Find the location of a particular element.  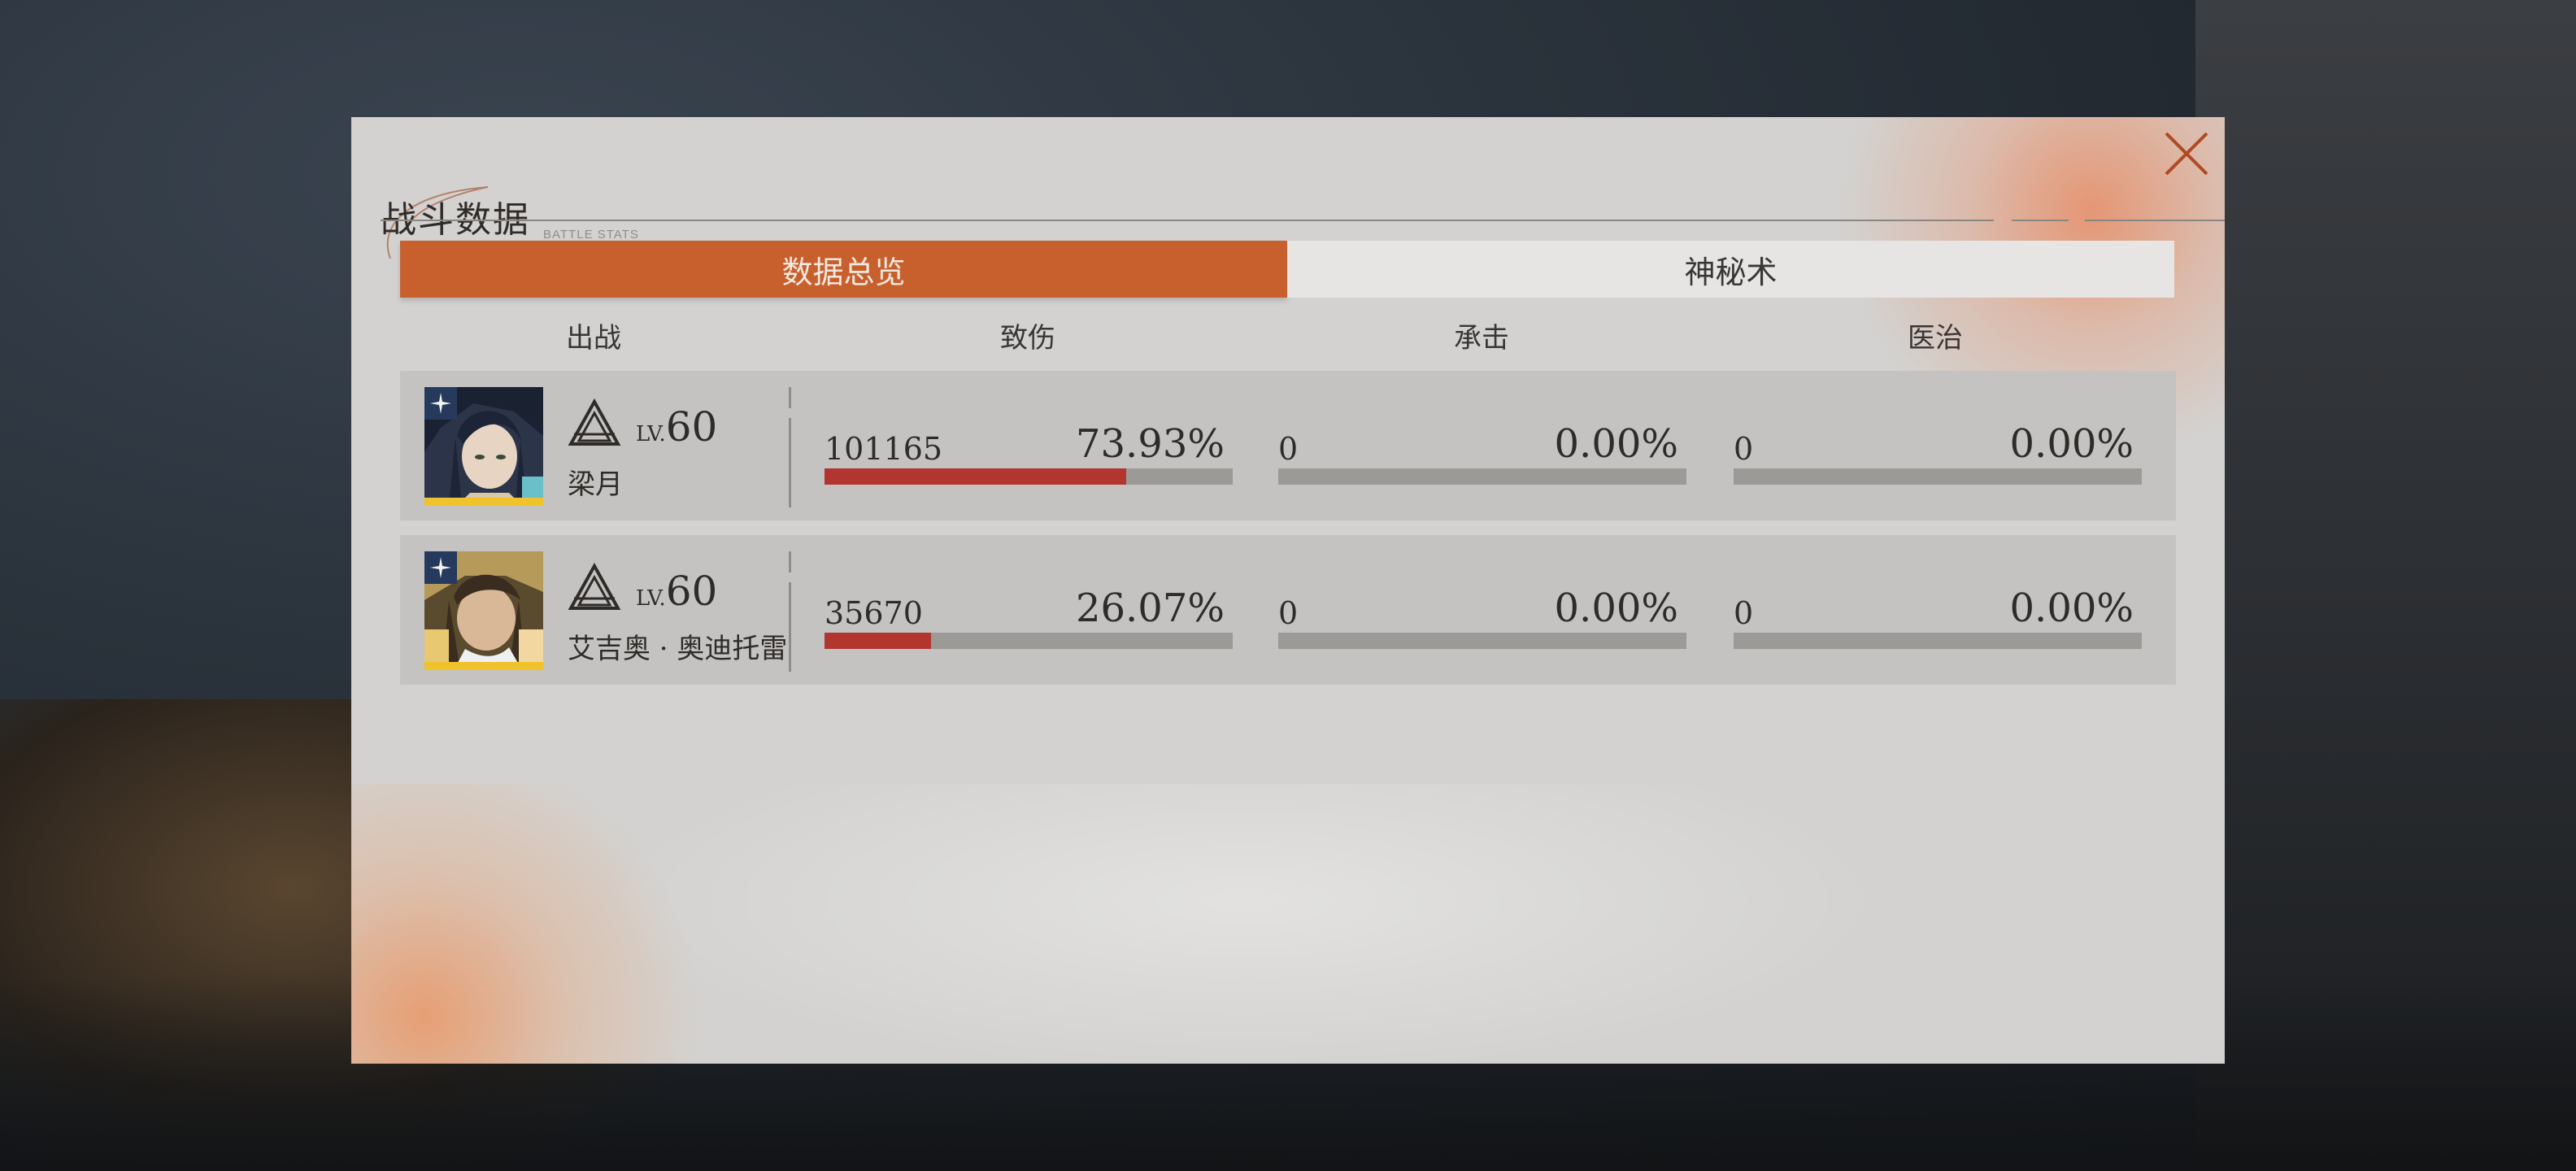

column-header-healing: 医治 is located at coordinates (1935, 338).